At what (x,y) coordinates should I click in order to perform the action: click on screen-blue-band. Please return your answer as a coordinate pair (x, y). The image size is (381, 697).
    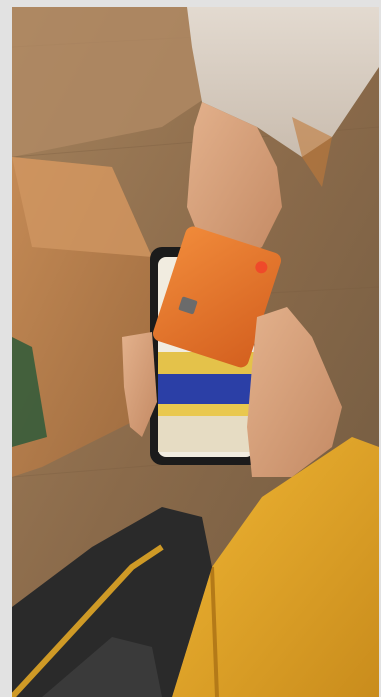
    Looking at the image, I should click on (206, 389).